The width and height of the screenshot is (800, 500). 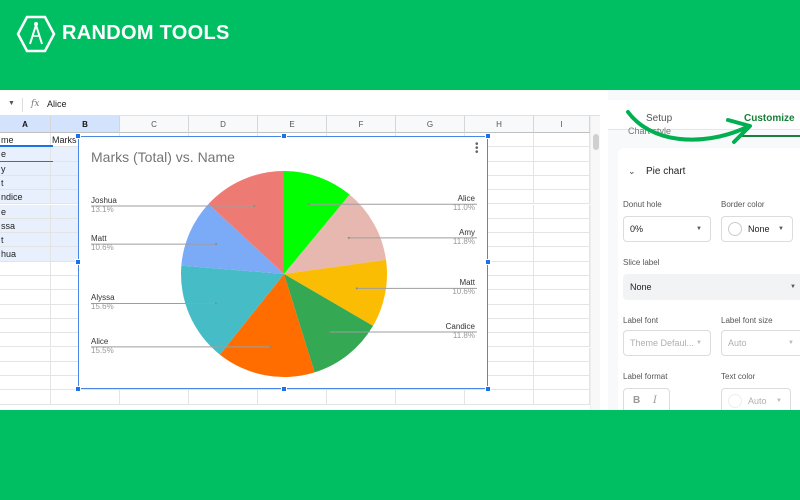 I want to click on label-font-select: Theme Defaul... ▼, so click(x=667, y=343).